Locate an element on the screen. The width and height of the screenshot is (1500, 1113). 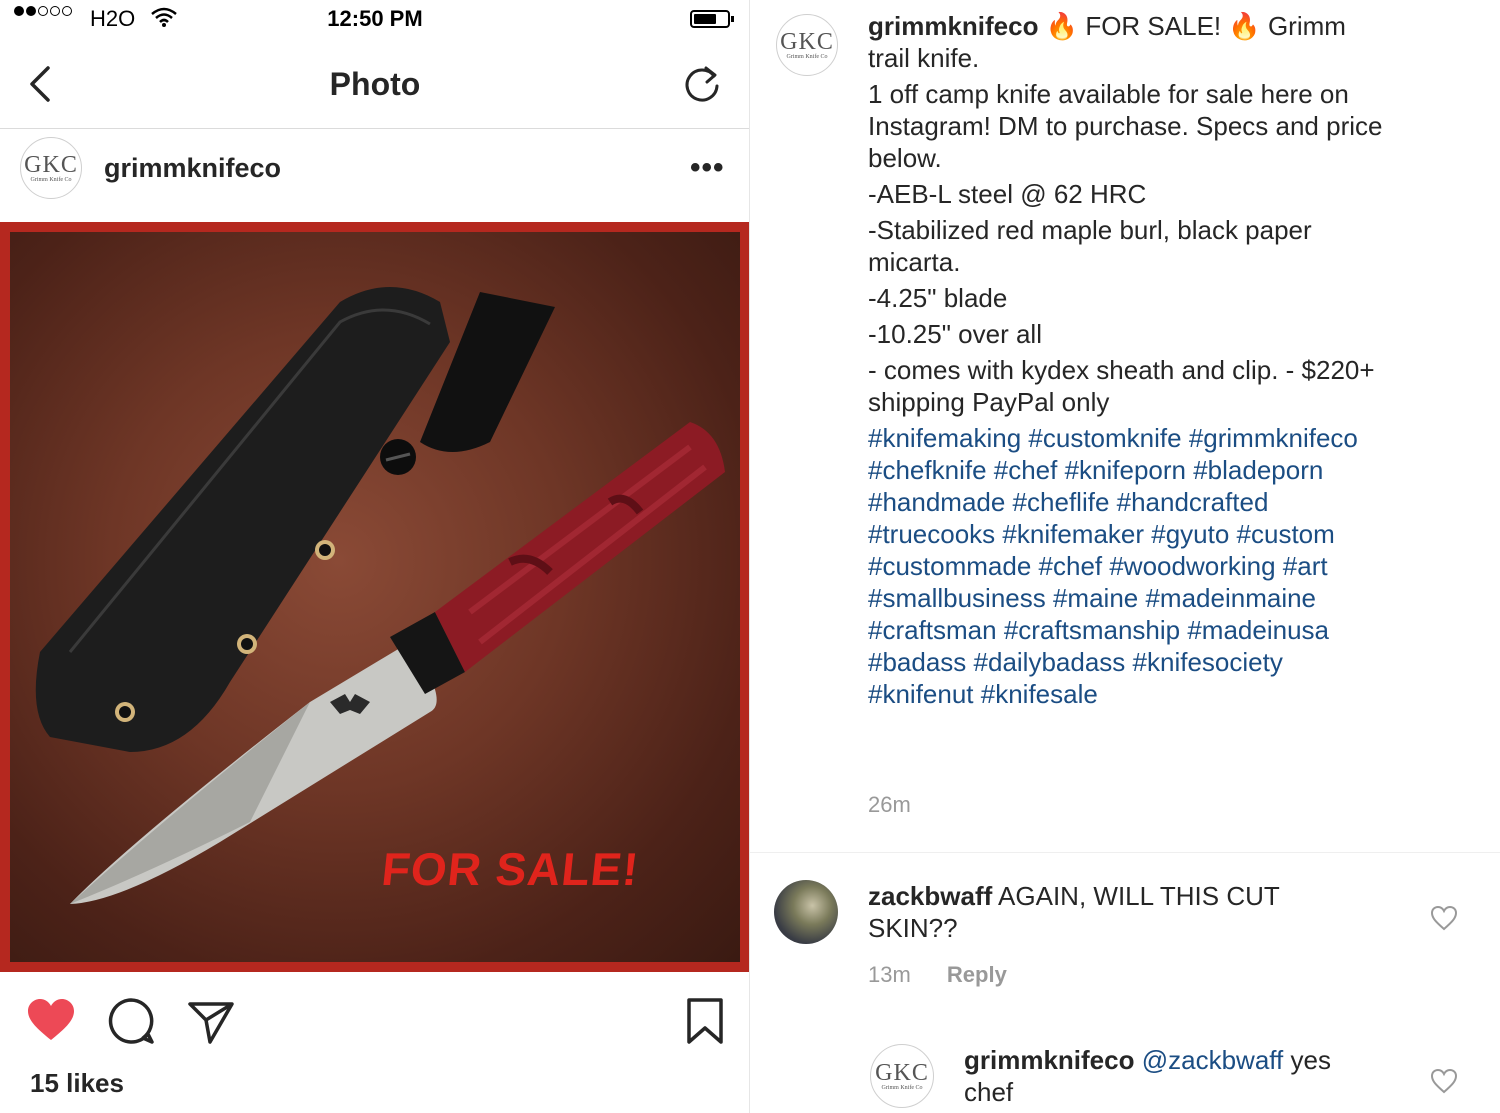
caption-line: -AEB-L steel @ 62 HRC is located at coordinates (1007, 194).